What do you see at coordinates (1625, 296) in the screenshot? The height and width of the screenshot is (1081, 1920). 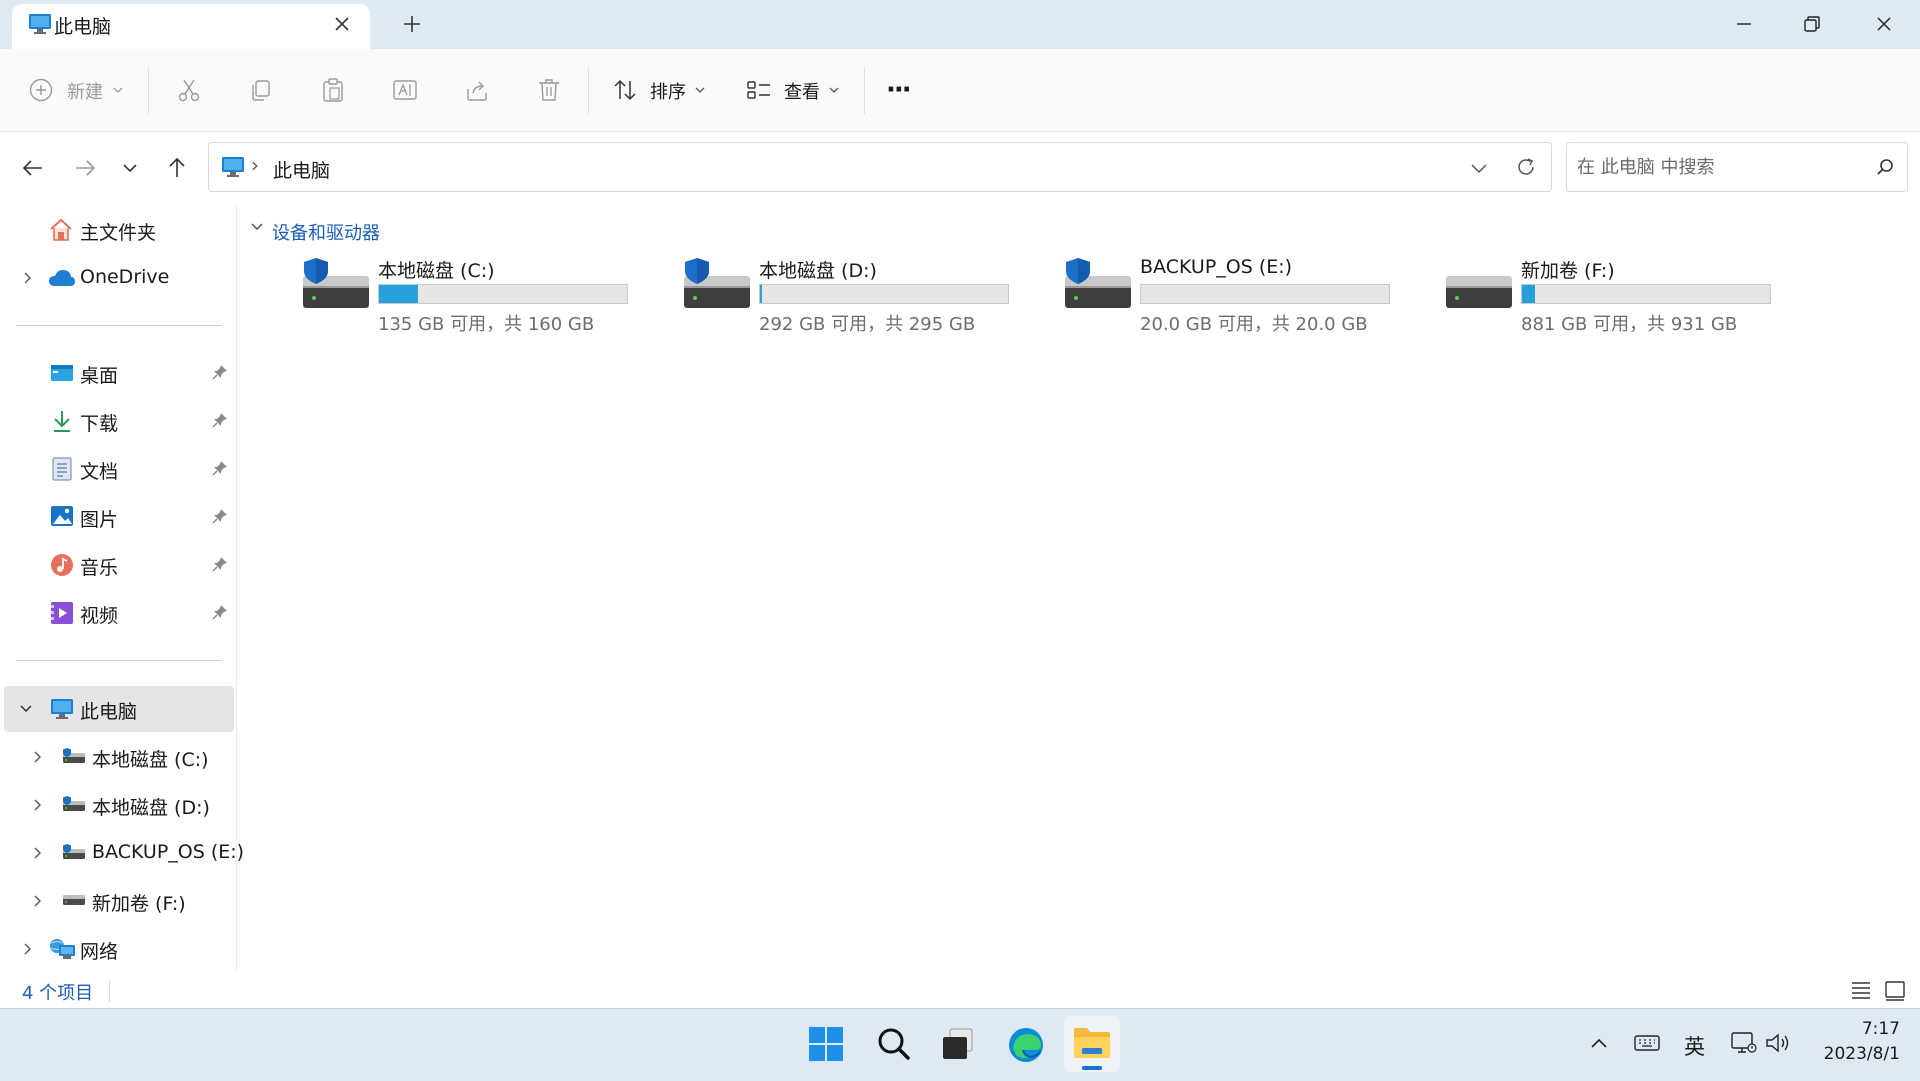 I see `drive-tile-f: 新加卷 (F:) 881 GB 可用，共 931 GB` at bounding box center [1625, 296].